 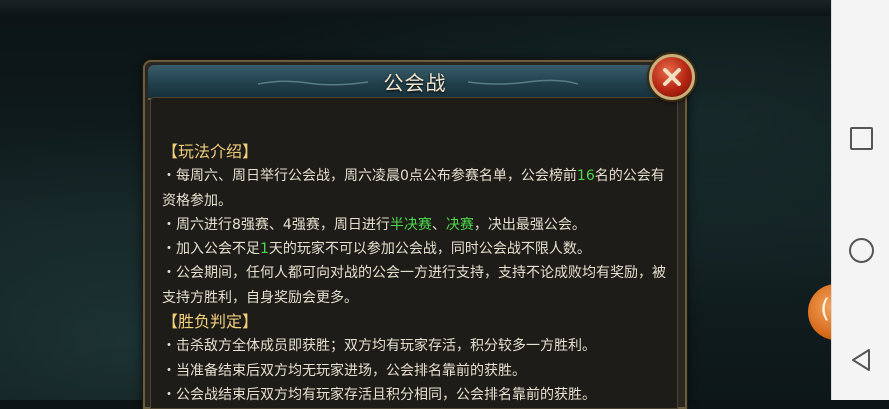 I want to click on recents-button, so click(x=860, y=138).